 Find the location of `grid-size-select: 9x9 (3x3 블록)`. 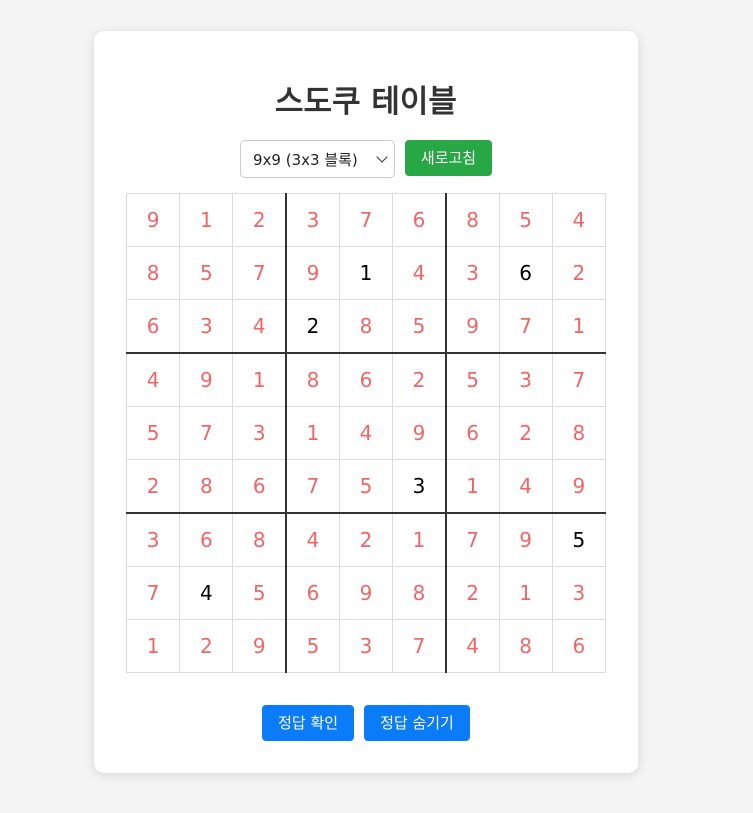

grid-size-select: 9x9 (3x3 블록) is located at coordinates (317, 159).